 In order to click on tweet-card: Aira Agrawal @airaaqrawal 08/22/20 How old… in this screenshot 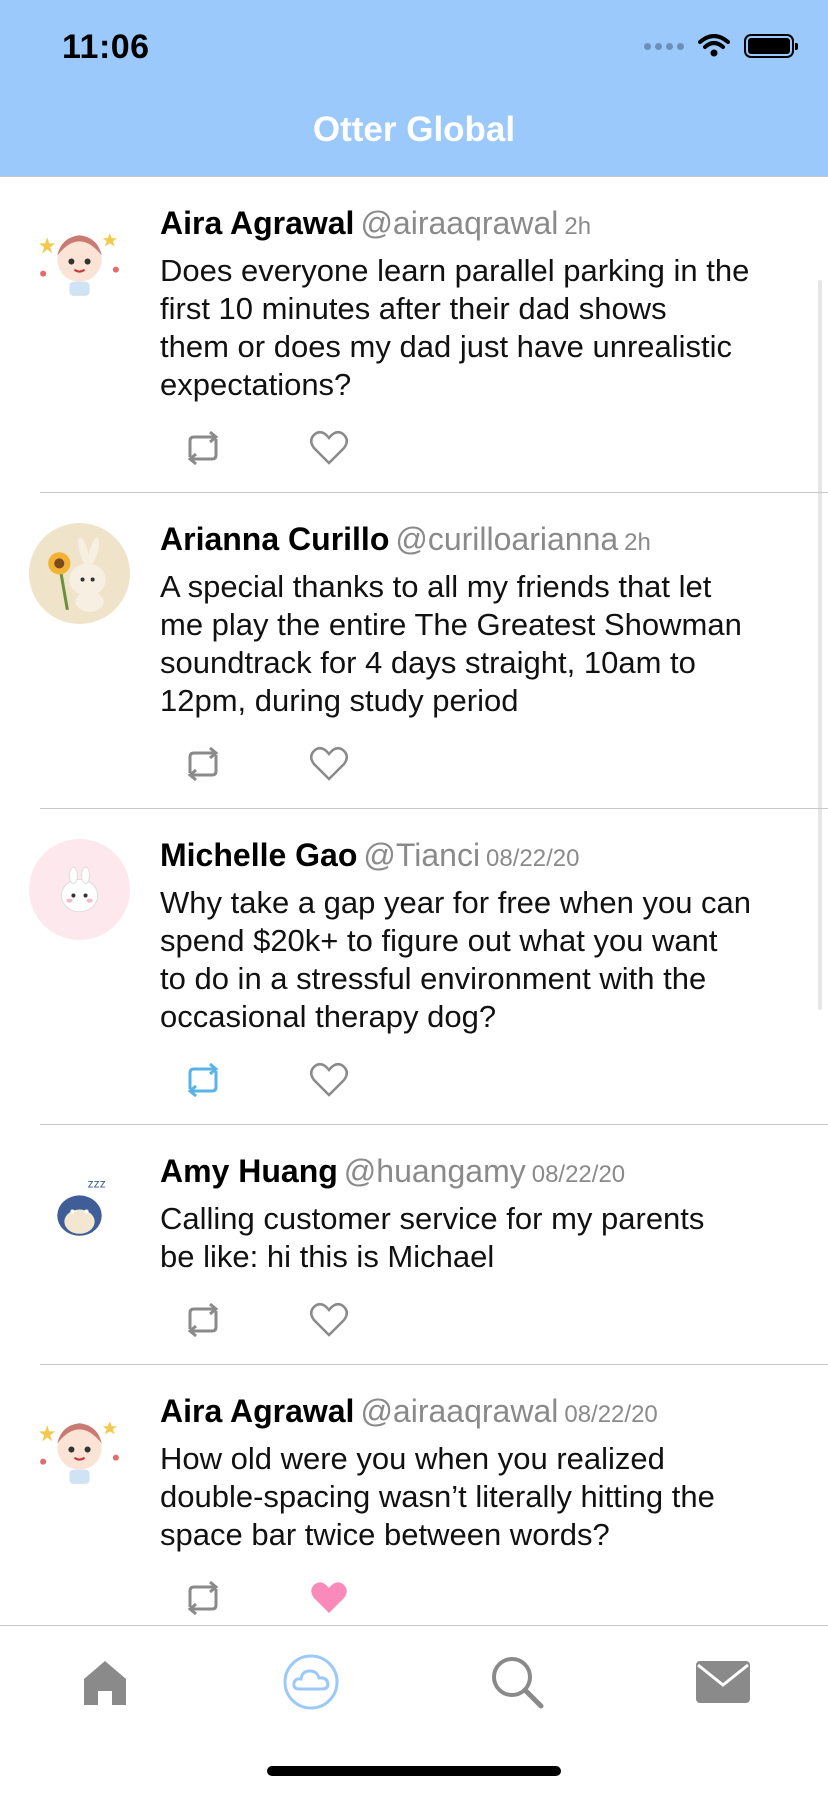, I will do `click(414, 1495)`.